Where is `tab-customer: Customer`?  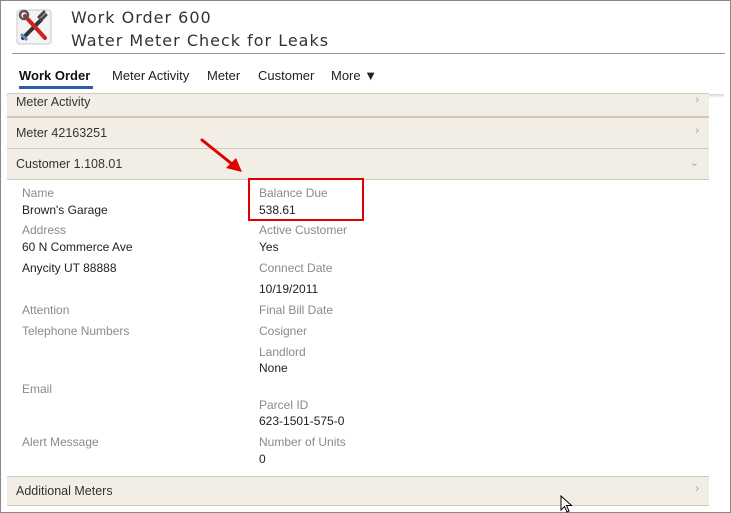
tab-customer: Customer is located at coordinates (286, 75).